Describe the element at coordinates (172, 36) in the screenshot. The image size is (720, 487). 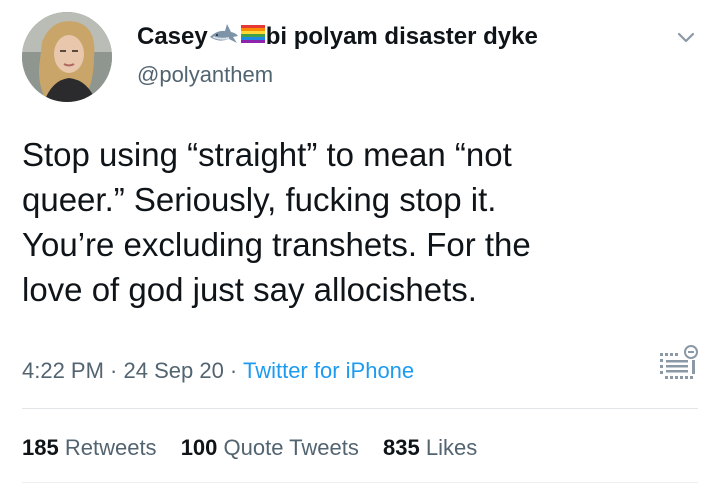
I see `display-name-text: Casey` at that location.